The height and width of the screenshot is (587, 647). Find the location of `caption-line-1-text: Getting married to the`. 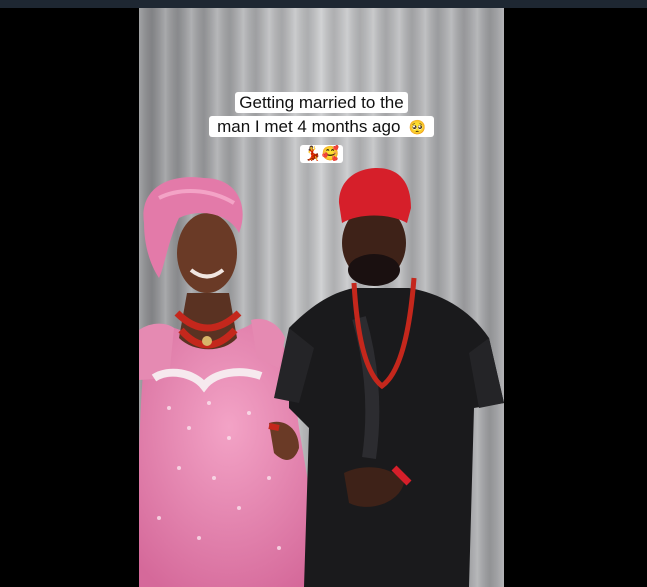

caption-line-1-text: Getting married to the is located at coordinates (321, 102).